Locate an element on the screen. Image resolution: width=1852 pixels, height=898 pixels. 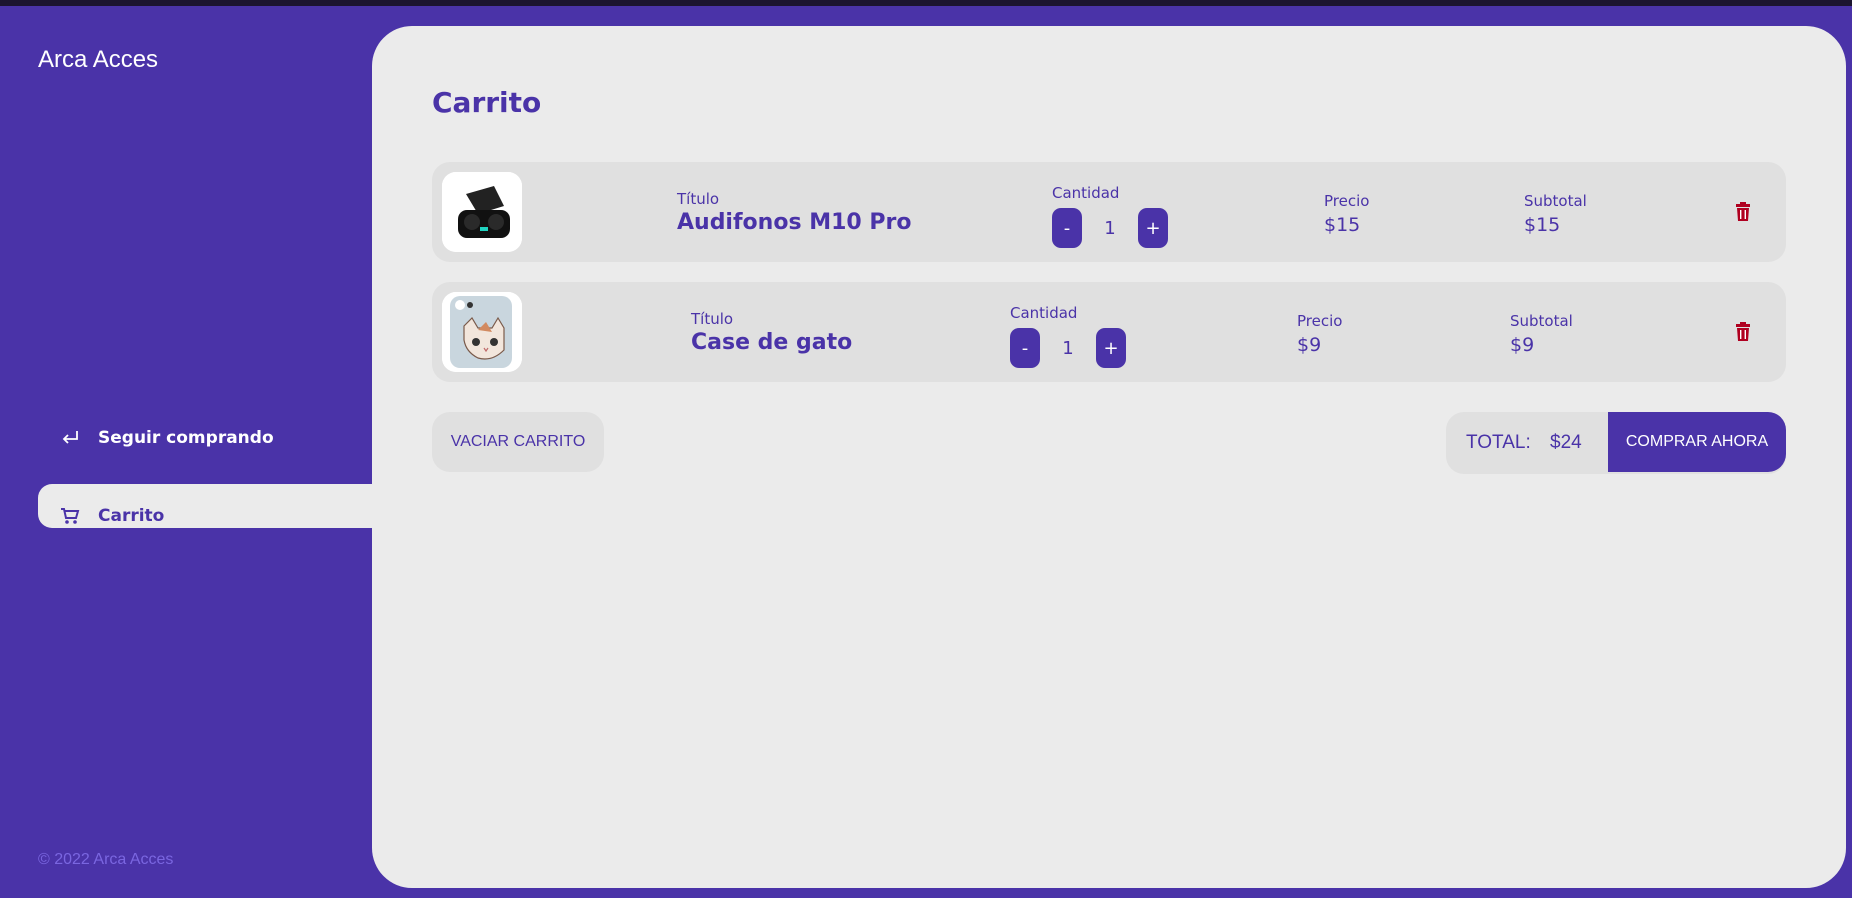
product-image-earbuds is located at coordinates (482, 212).